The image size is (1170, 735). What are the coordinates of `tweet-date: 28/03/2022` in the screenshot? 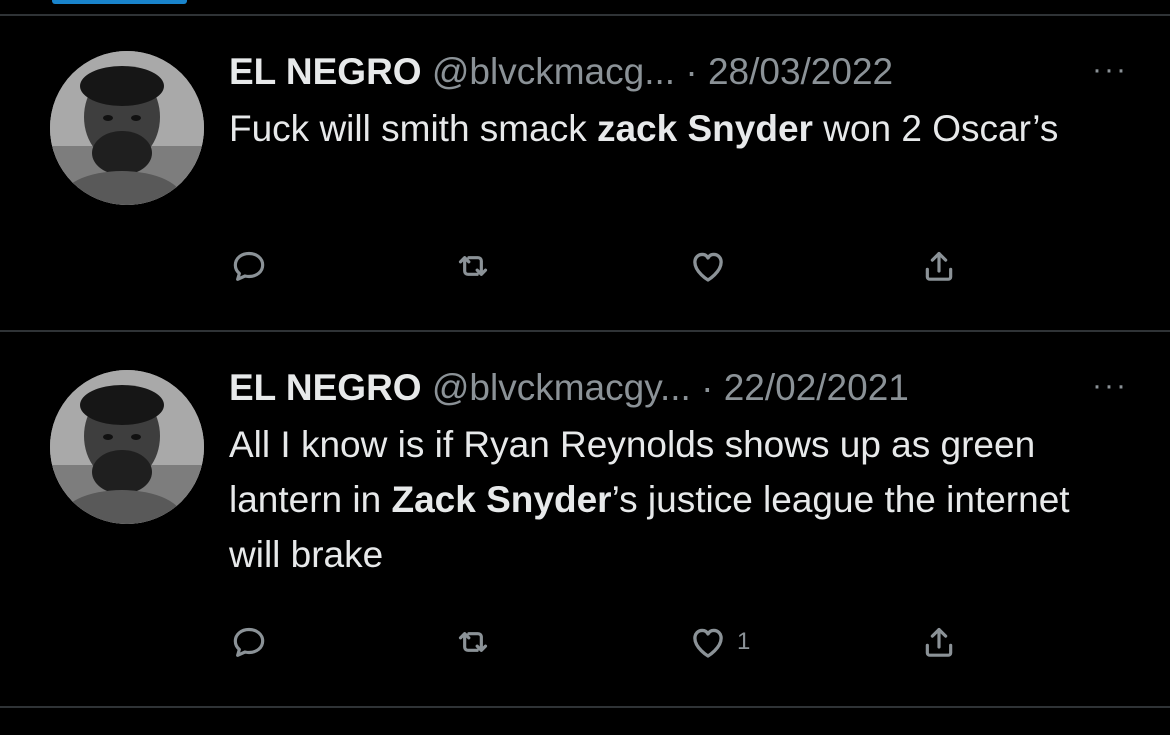 It's located at (800, 71).